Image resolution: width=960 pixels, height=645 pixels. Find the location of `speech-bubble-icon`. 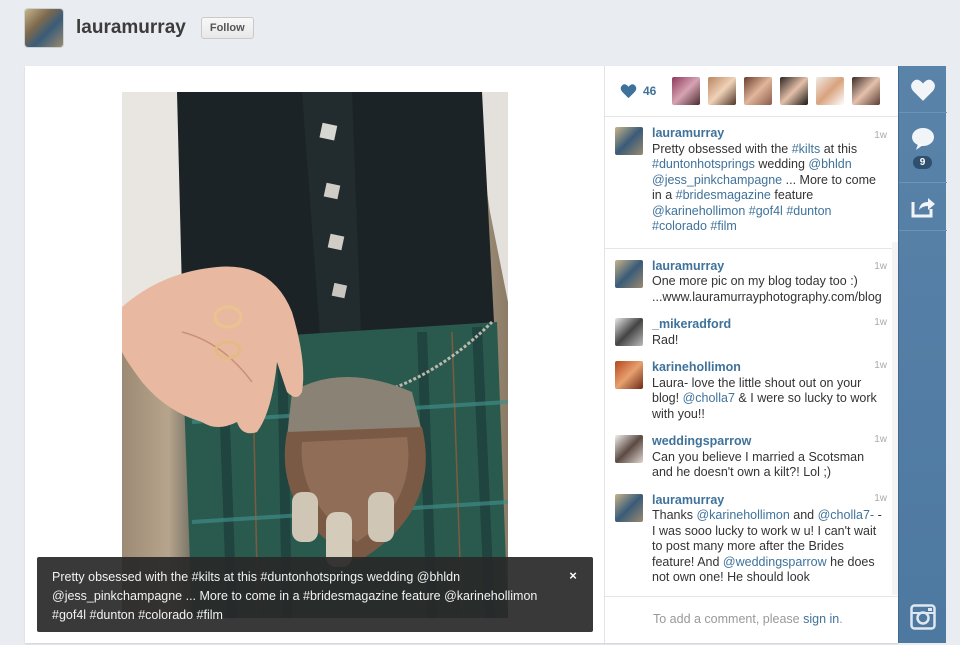

speech-bubble-icon is located at coordinates (923, 139).